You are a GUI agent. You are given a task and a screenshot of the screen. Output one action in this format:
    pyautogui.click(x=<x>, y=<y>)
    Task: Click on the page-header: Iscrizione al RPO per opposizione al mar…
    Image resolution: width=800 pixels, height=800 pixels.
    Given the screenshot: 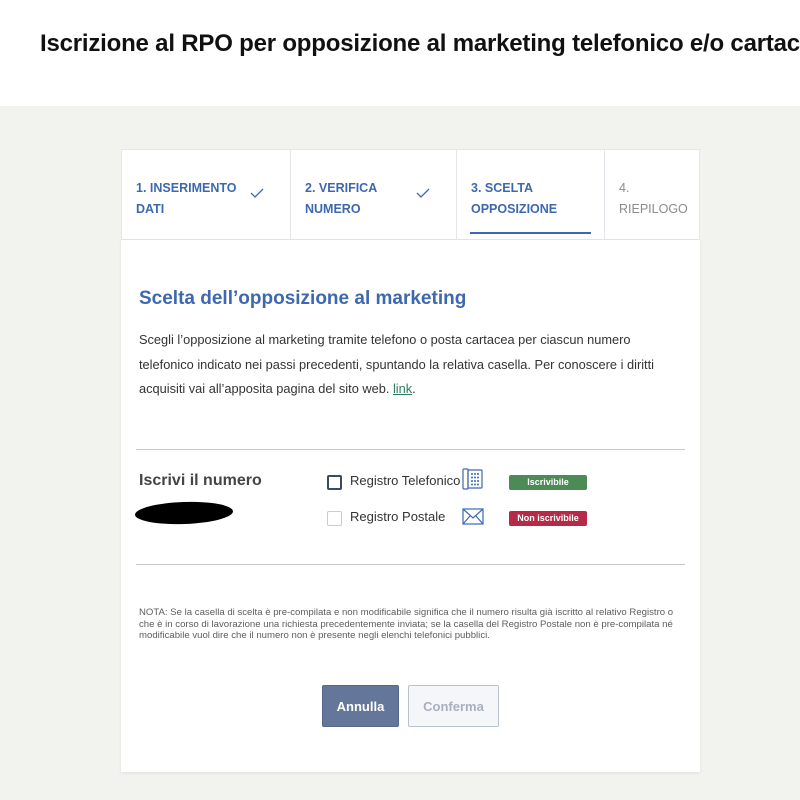 What is the action you would take?
    pyautogui.click(x=400, y=53)
    